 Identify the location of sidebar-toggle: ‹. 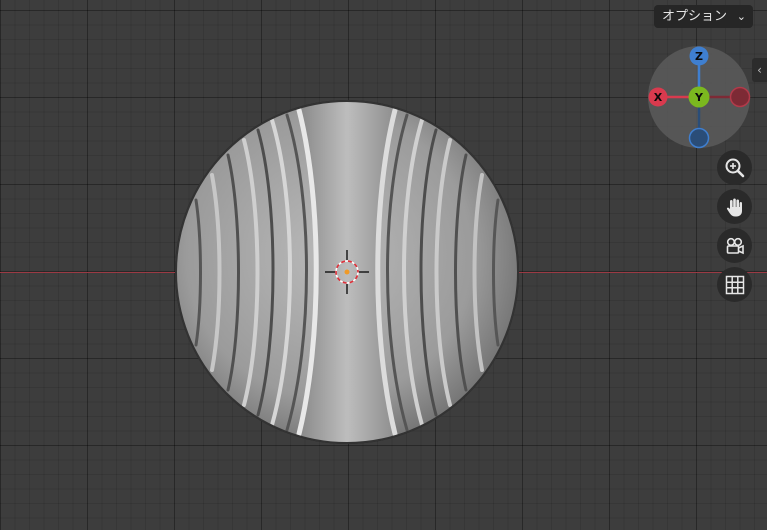
(759, 70).